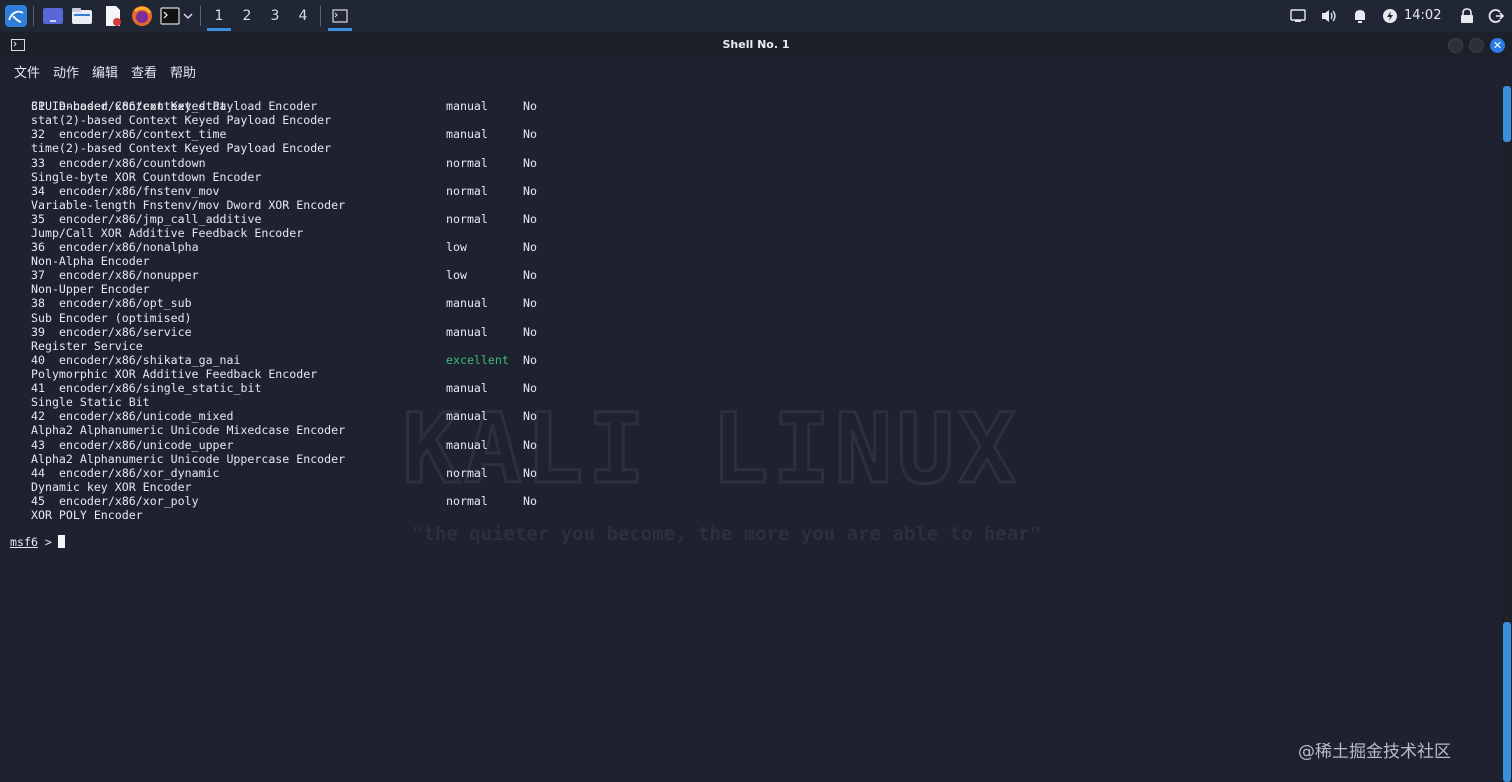  I want to click on encoder-name: encoder/x86/single_static_bit, so click(160, 388).